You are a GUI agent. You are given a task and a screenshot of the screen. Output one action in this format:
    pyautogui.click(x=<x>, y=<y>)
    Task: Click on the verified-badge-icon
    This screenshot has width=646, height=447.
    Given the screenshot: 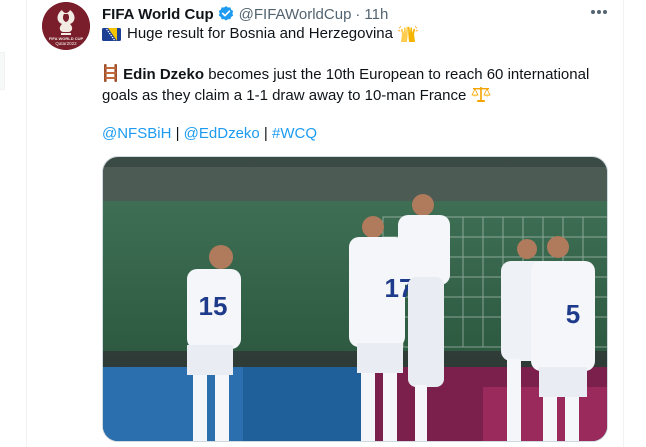 What is the action you would take?
    pyautogui.click(x=225, y=13)
    